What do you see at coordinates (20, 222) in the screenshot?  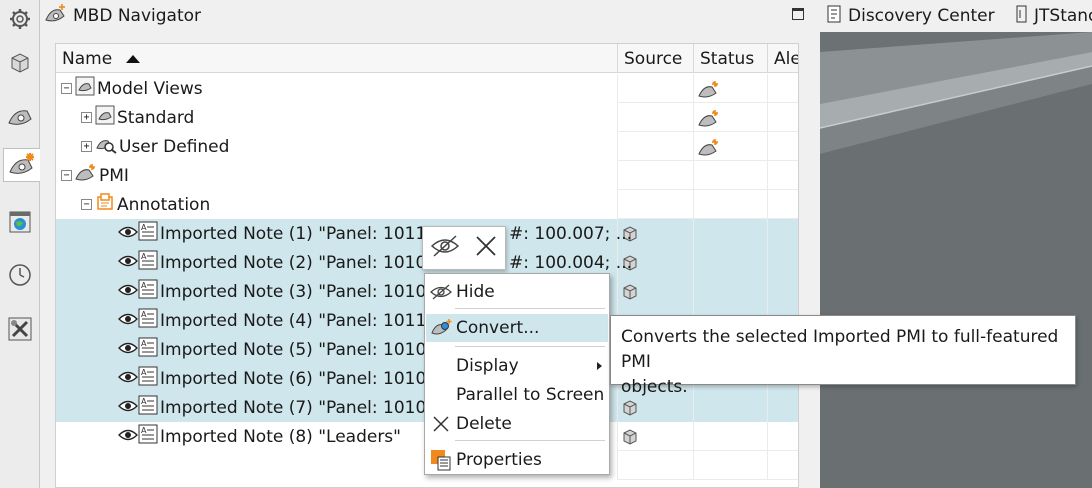 I see `web-browser-icon` at bounding box center [20, 222].